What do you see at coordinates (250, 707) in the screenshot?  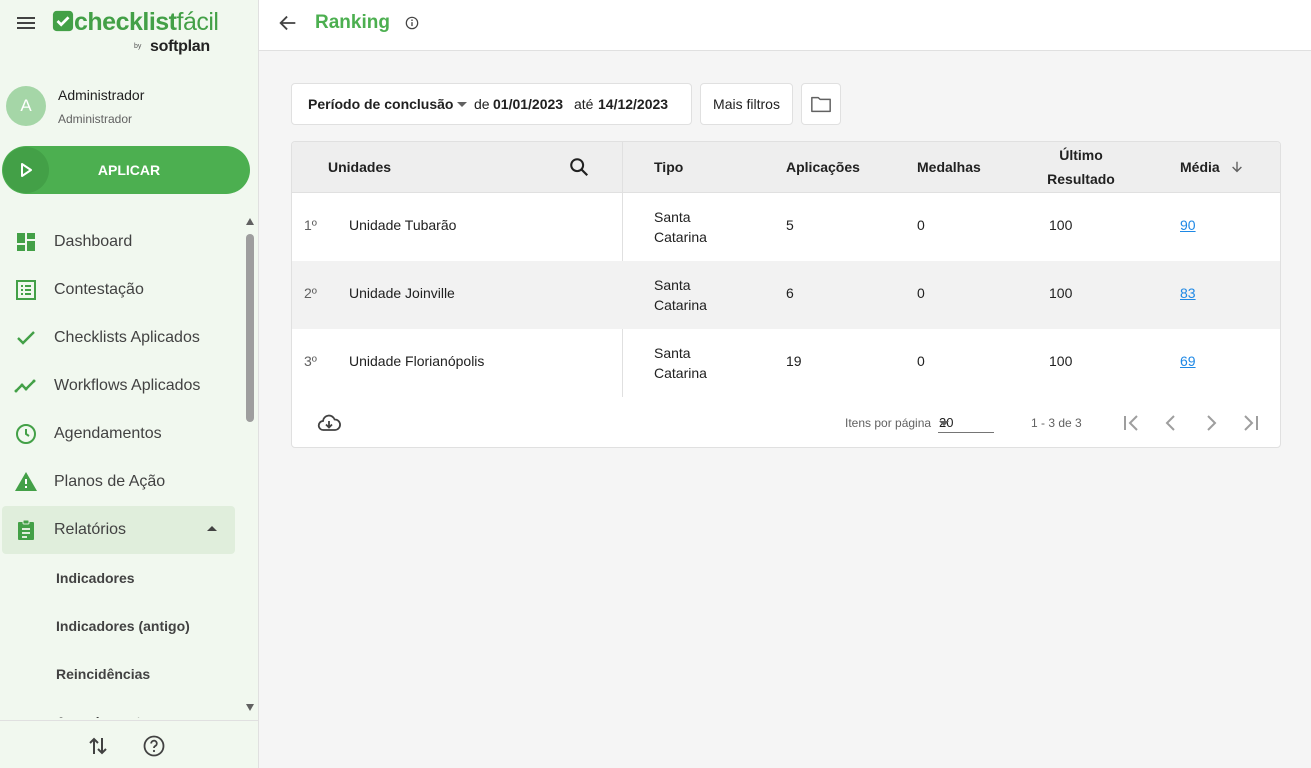 I see `scroll-down-arrow-icon` at bounding box center [250, 707].